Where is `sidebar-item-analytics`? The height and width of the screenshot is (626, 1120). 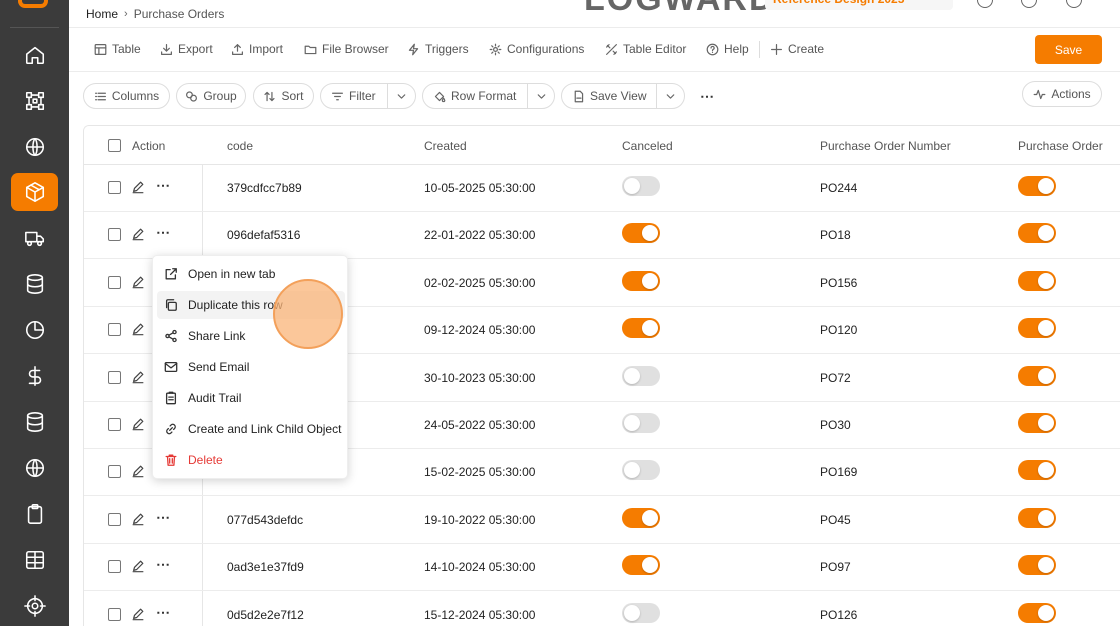 sidebar-item-analytics is located at coordinates (34, 330).